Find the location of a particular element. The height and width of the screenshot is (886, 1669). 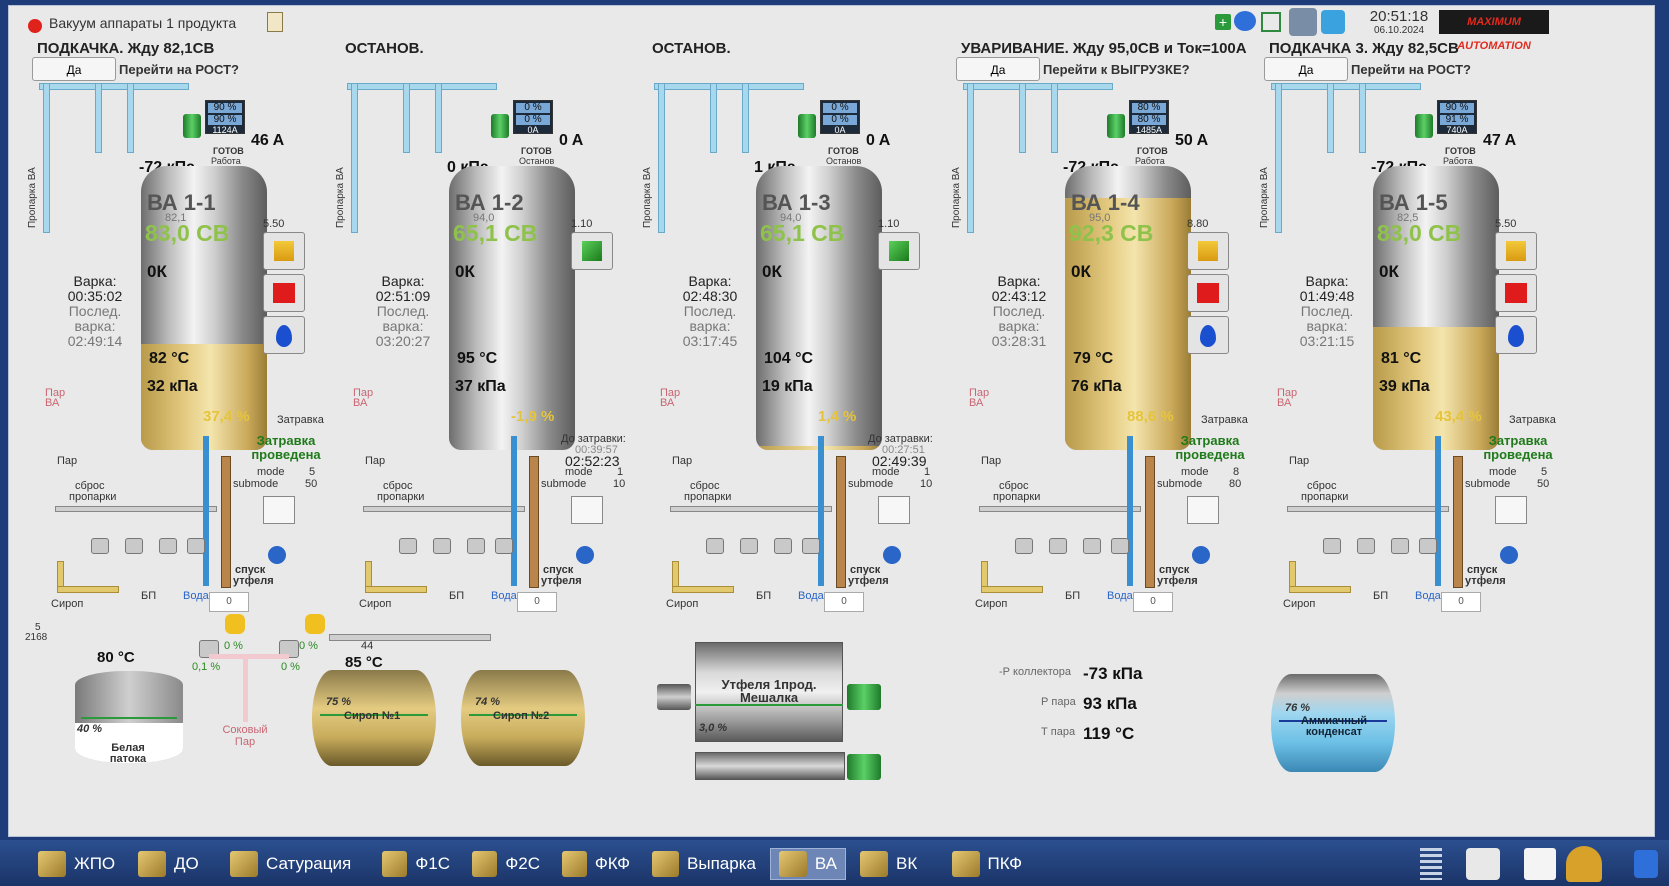

taskbar-item-3: Сатурация is located at coordinates (295, 864).